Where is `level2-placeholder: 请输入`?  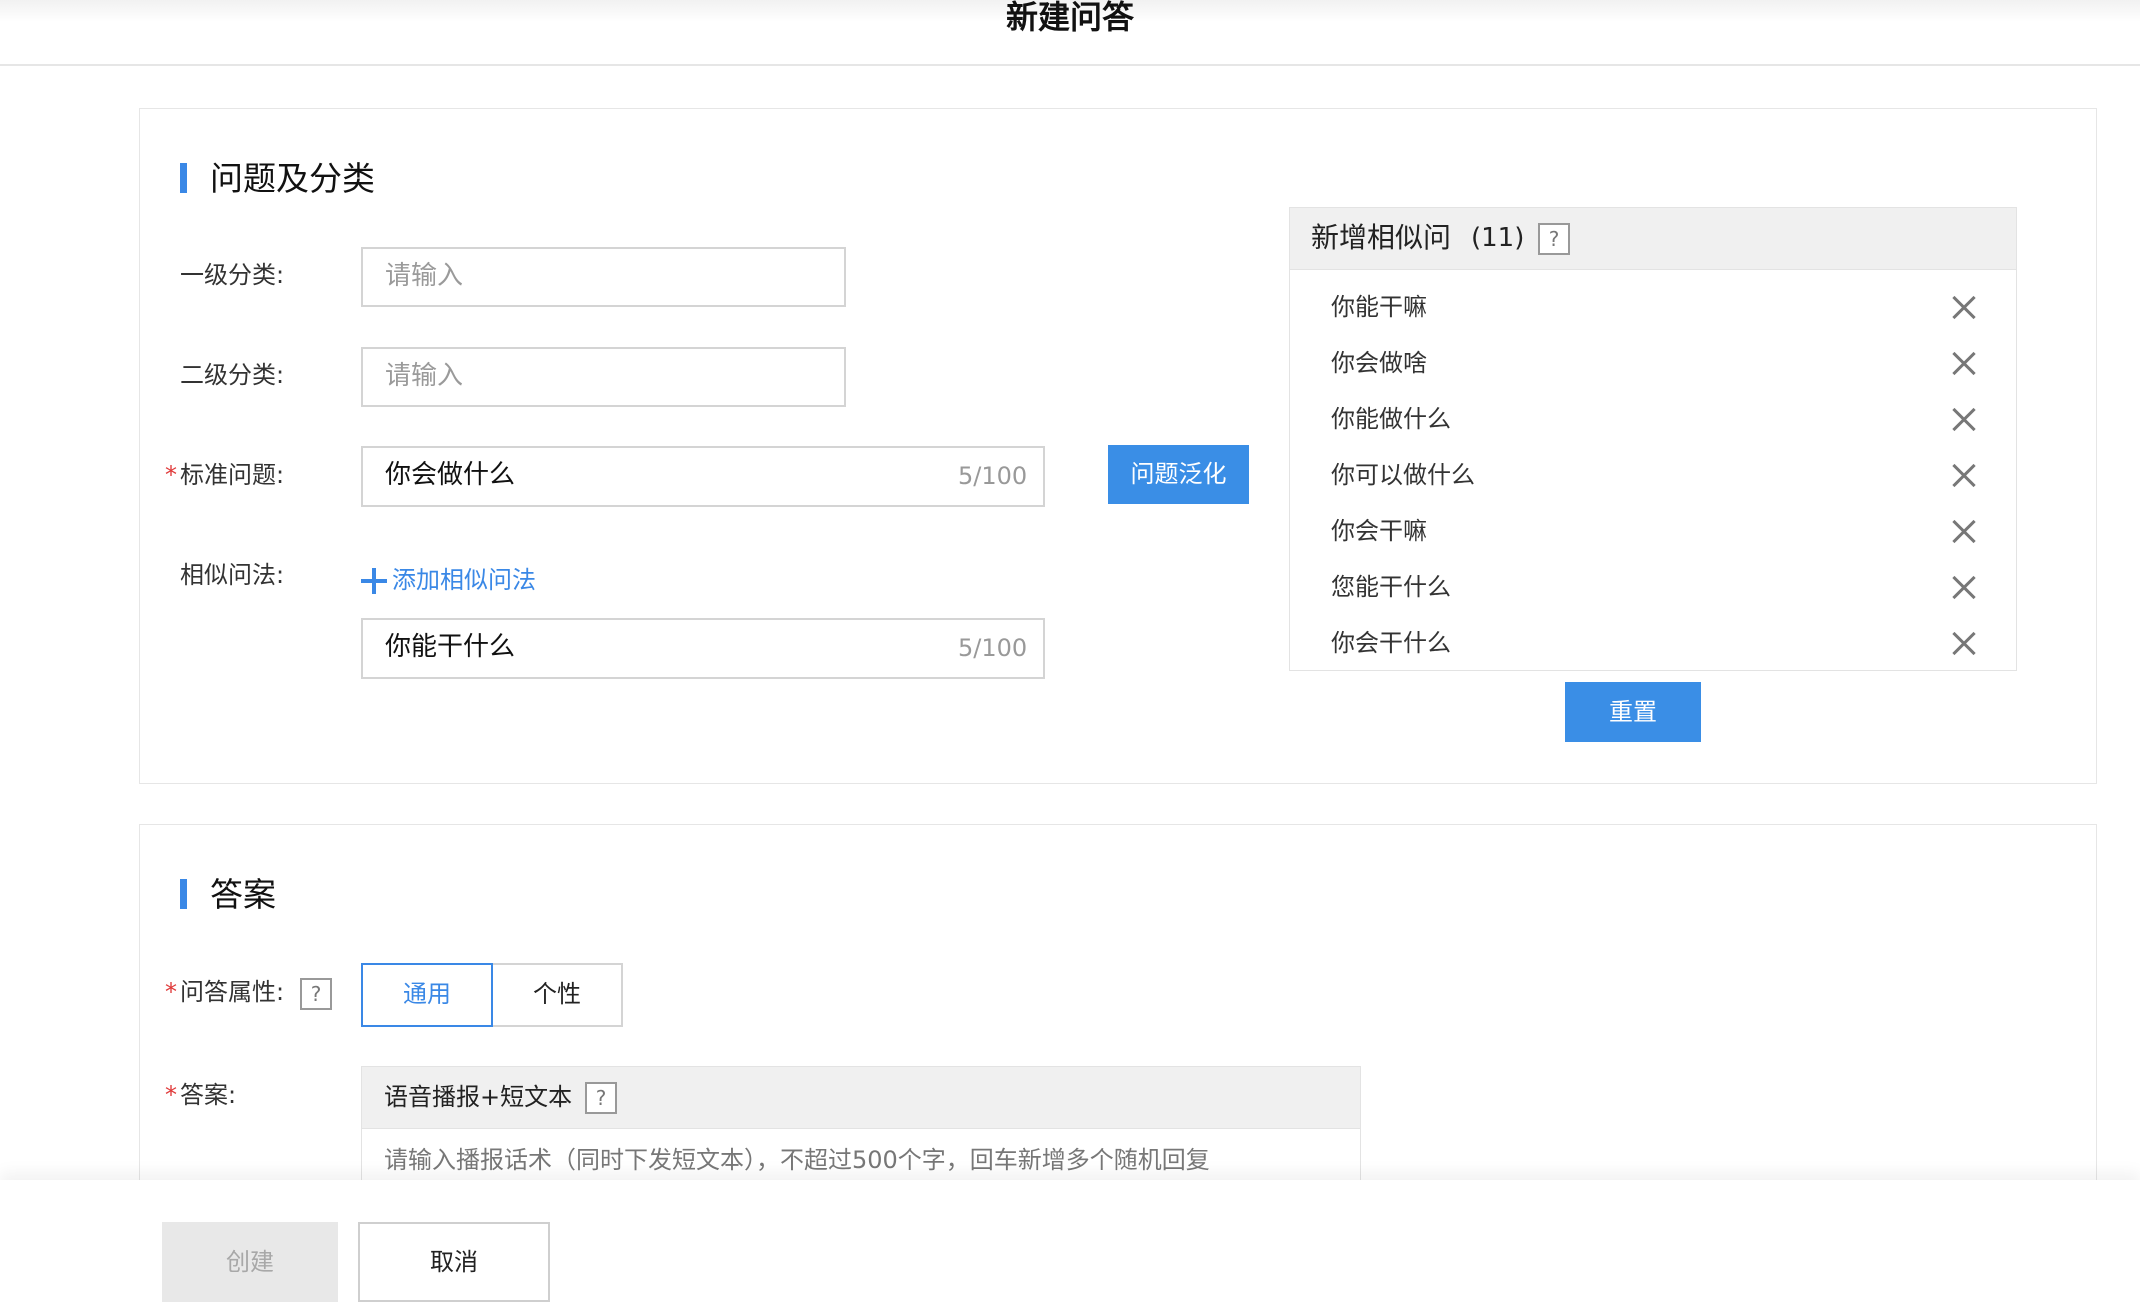 level2-placeholder: 请输入 is located at coordinates (424, 376).